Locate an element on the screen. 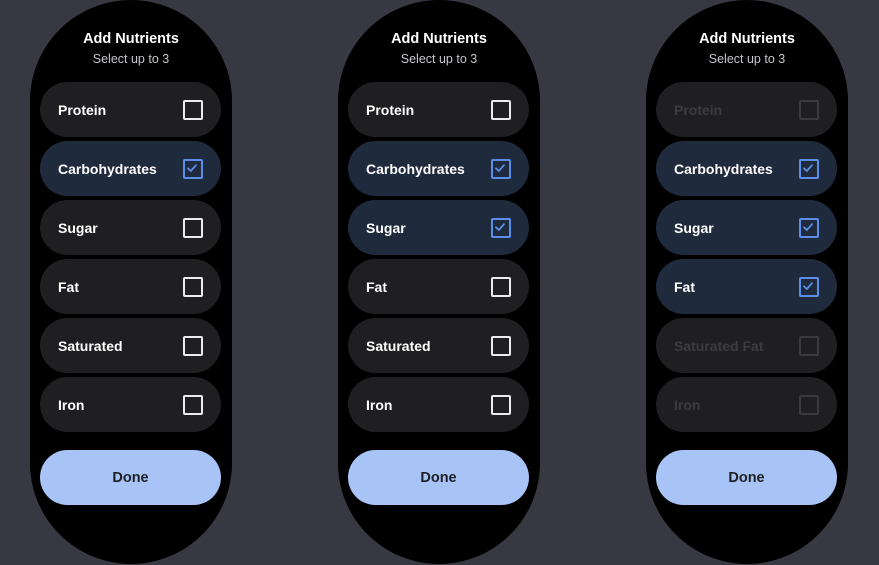 This screenshot has height=565, width=879. nutrient-item: Saturated Fat is located at coordinates (746, 345).